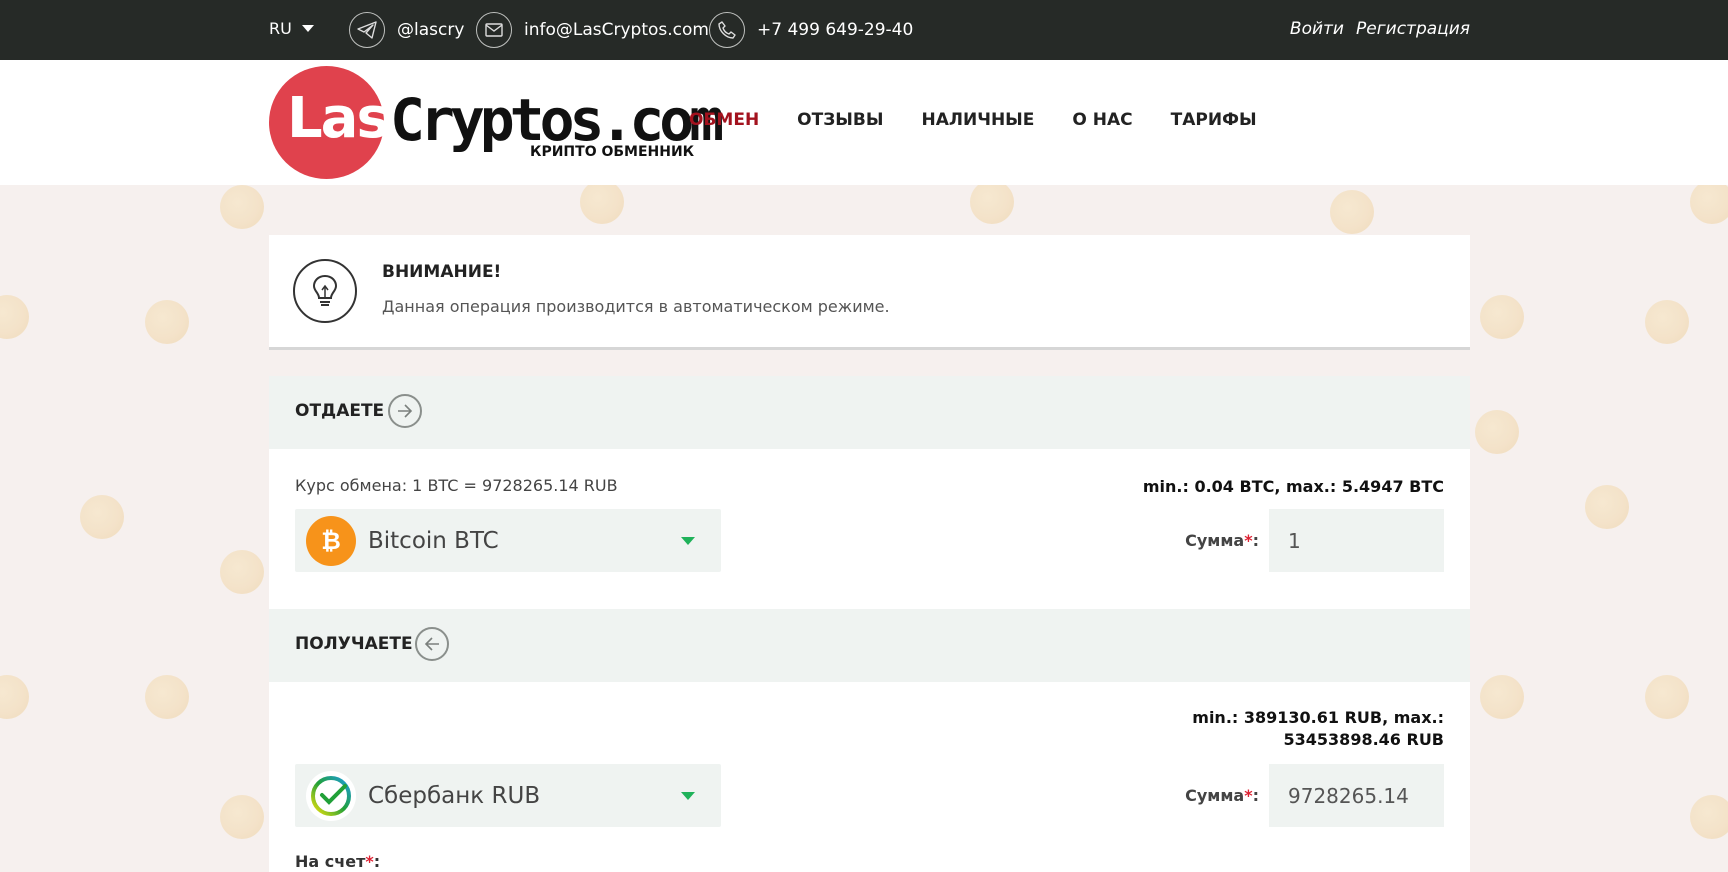 Image resolution: width=1728 pixels, height=872 pixels. Describe the element at coordinates (1214, 120) in the screenshot. I see `nav-tariffs: ТАРИФЫ` at that location.